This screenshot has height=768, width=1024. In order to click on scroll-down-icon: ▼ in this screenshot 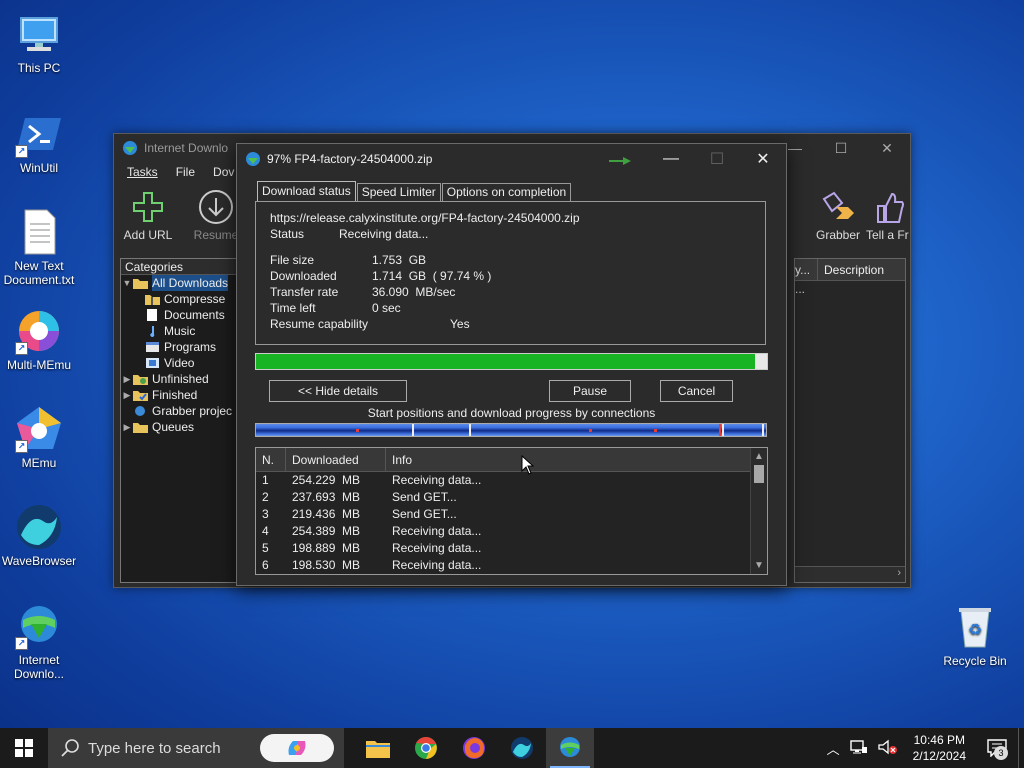, I will do `click(759, 565)`.